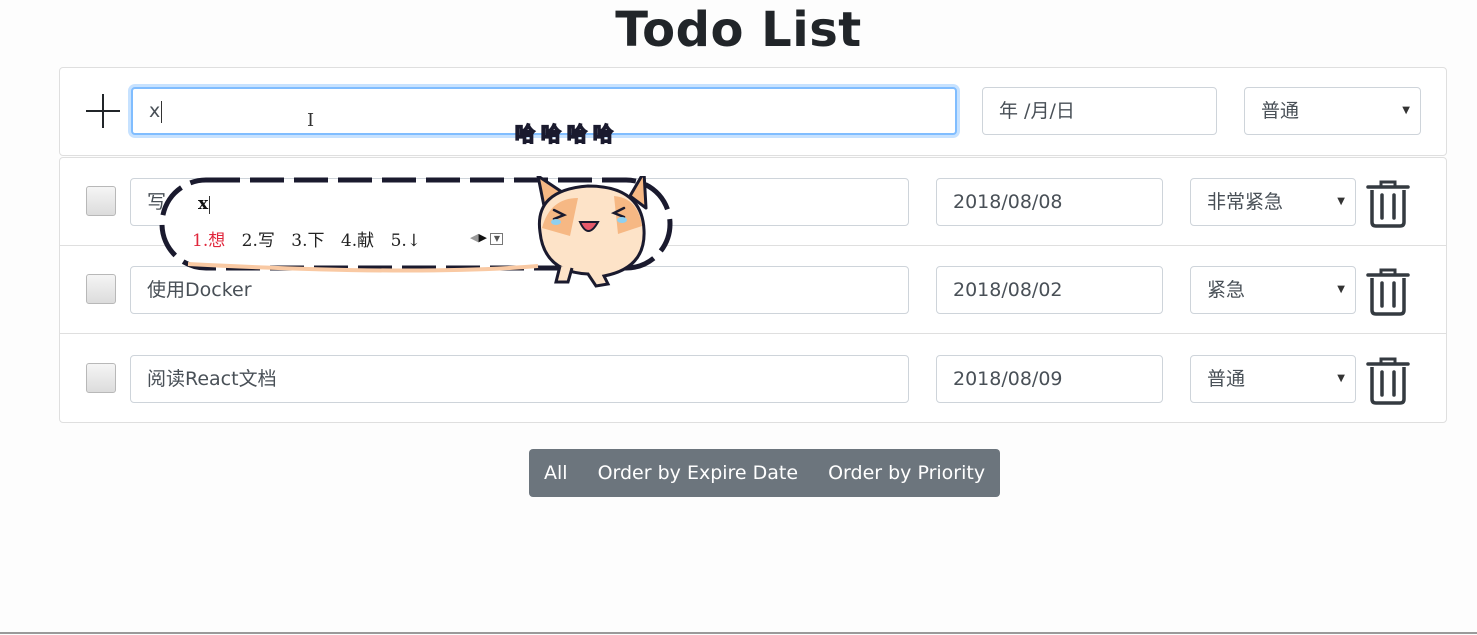  I want to click on mascot-laugh-text: 哈哈哈哈, so click(566, 134).